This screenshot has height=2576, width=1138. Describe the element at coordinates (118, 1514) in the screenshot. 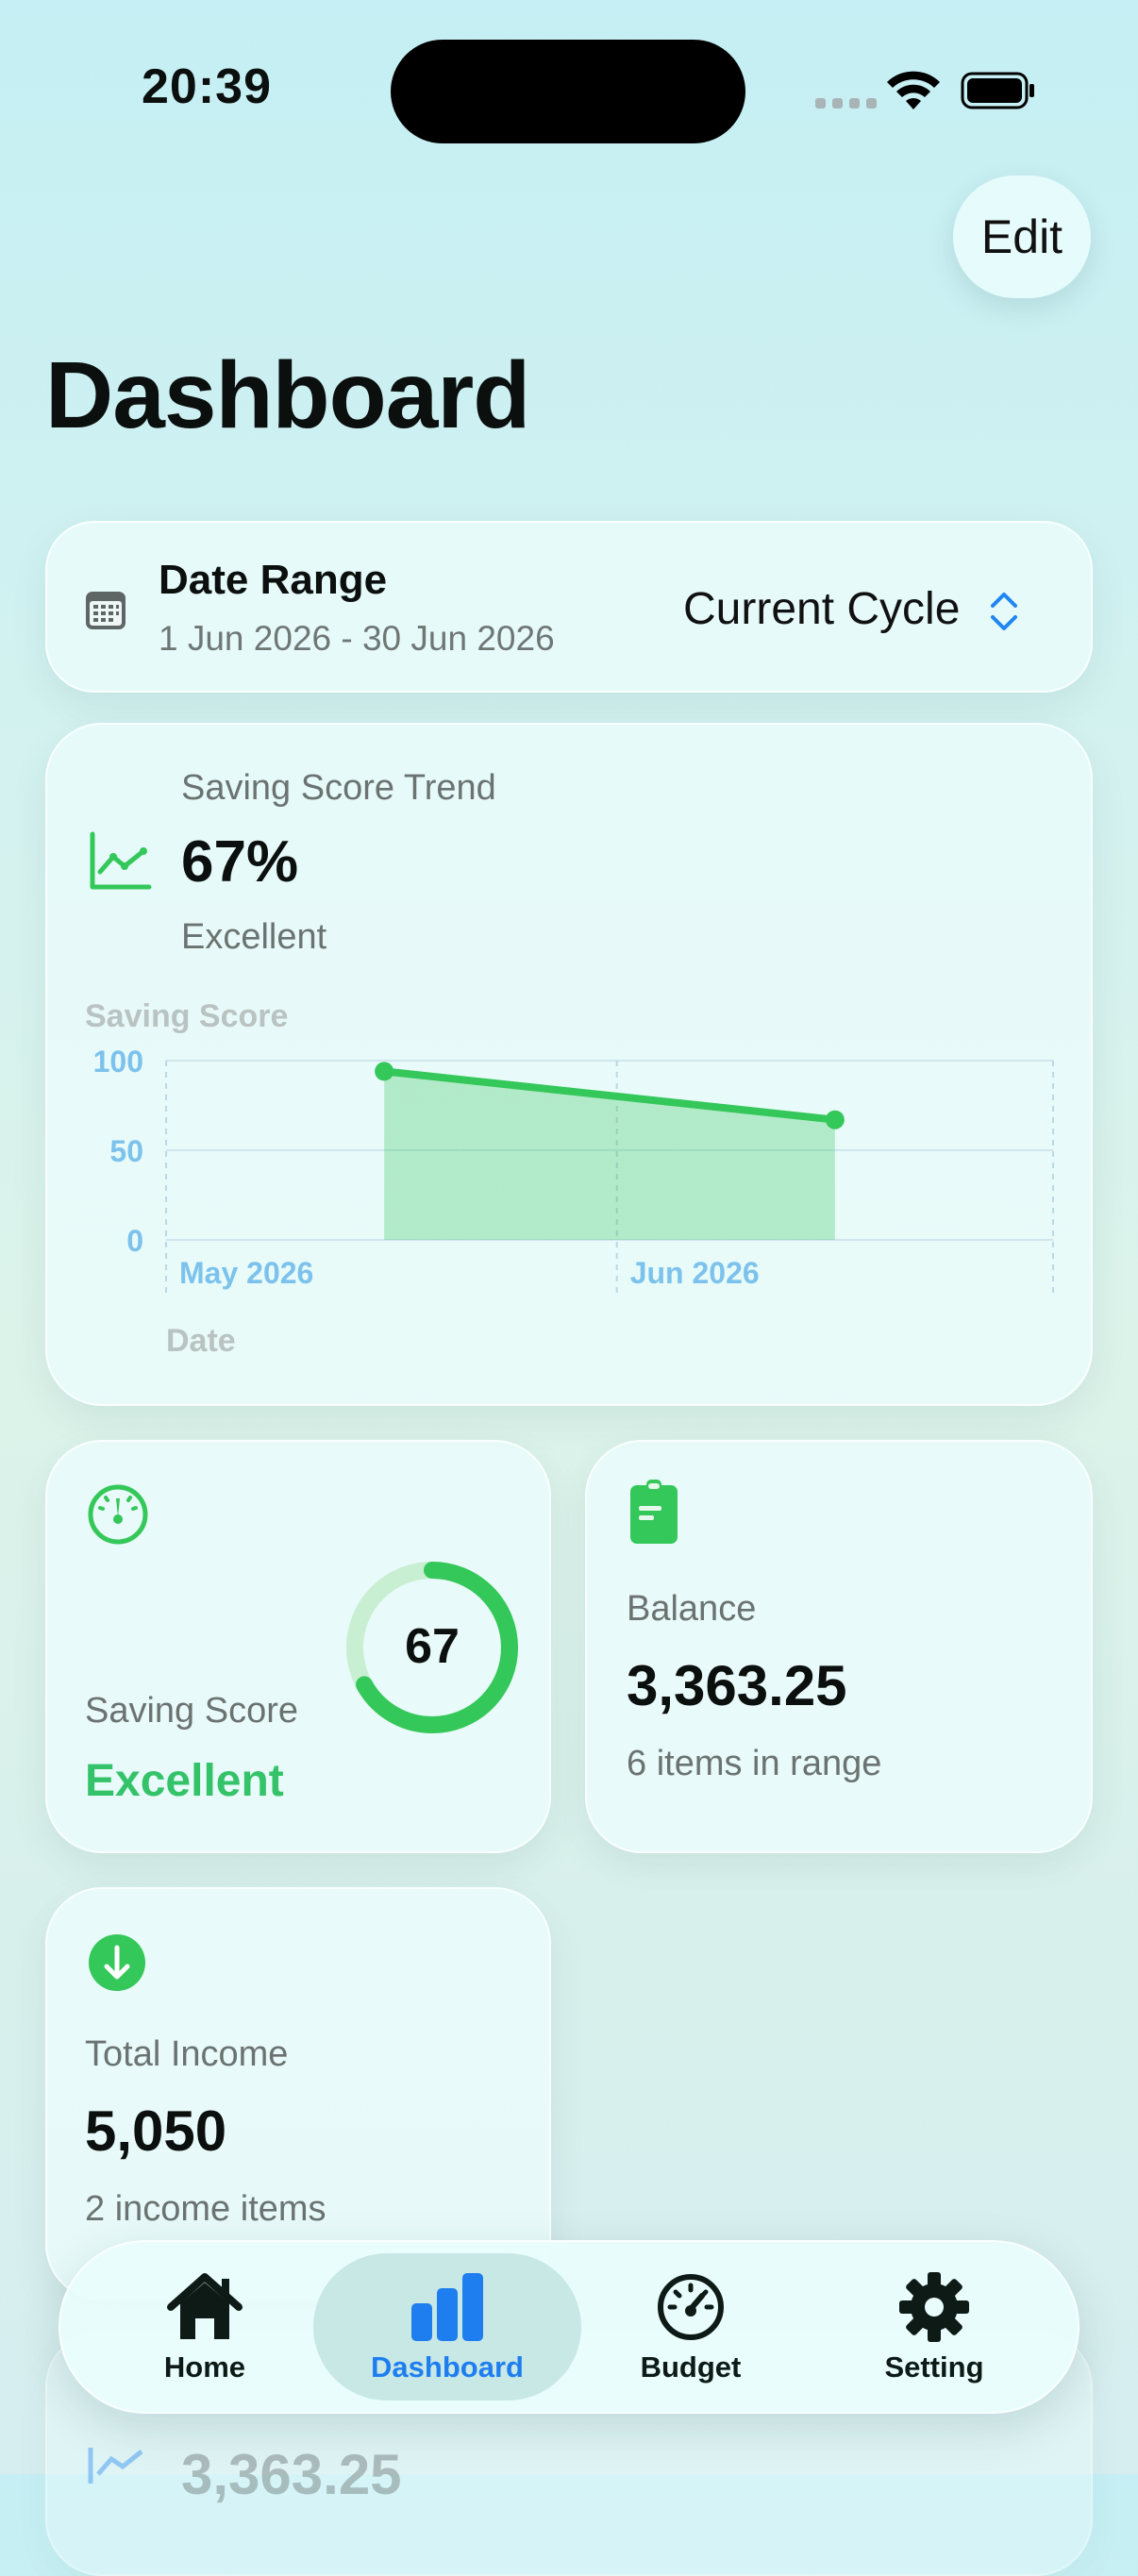

I see `gauge-icon` at that location.